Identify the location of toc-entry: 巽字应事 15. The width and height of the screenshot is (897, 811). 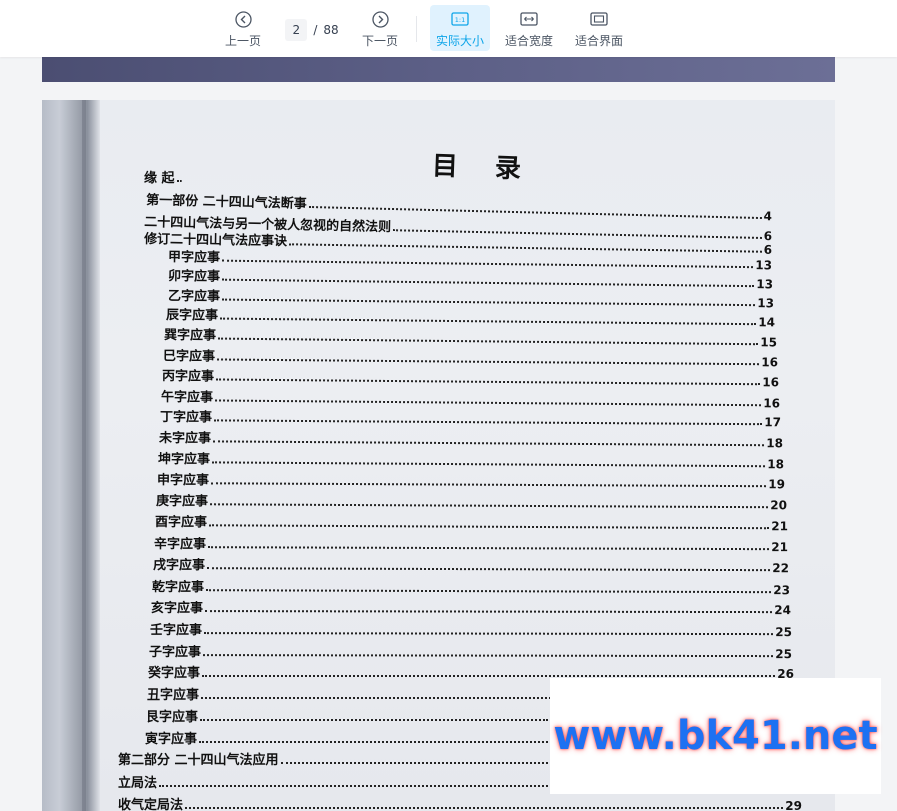
(470, 337).